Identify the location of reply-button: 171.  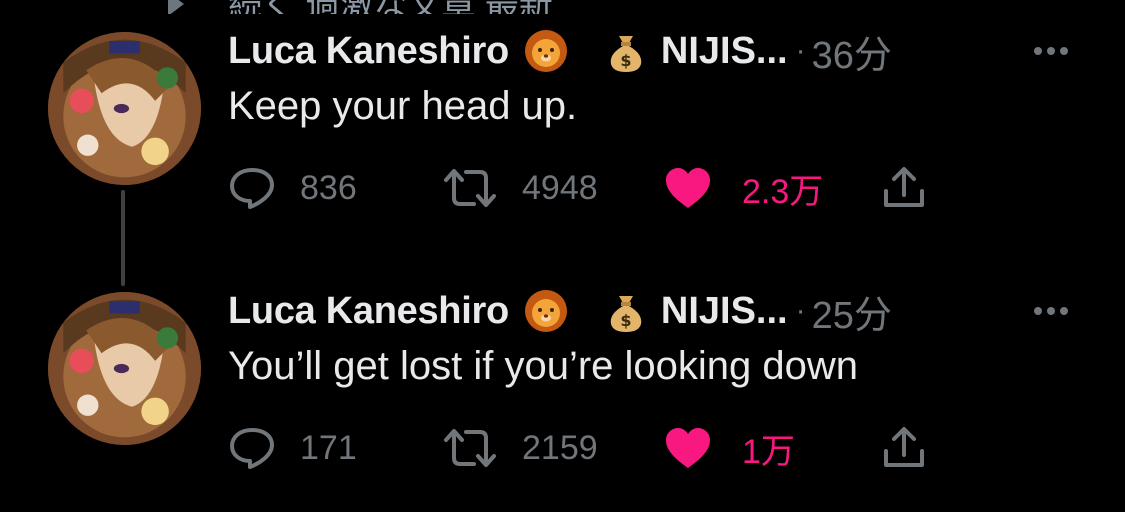
(292, 448).